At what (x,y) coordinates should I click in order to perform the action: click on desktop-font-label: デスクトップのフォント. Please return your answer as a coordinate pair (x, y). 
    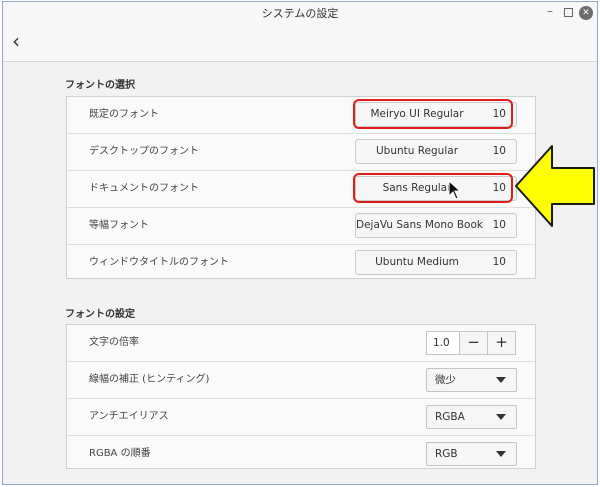
    Looking at the image, I should click on (144, 151).